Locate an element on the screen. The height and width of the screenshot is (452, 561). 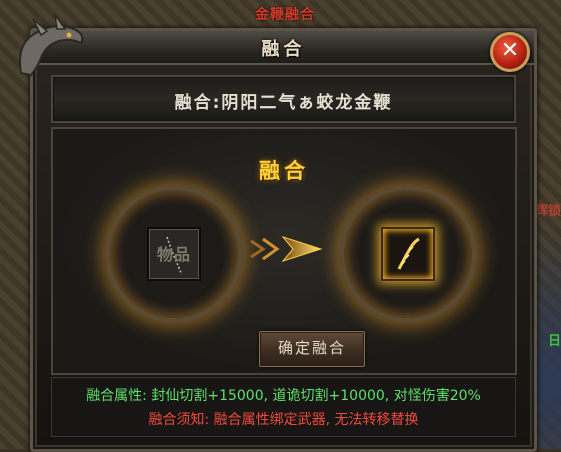
title-bar: 融合 is located at coordinates (283, 48).